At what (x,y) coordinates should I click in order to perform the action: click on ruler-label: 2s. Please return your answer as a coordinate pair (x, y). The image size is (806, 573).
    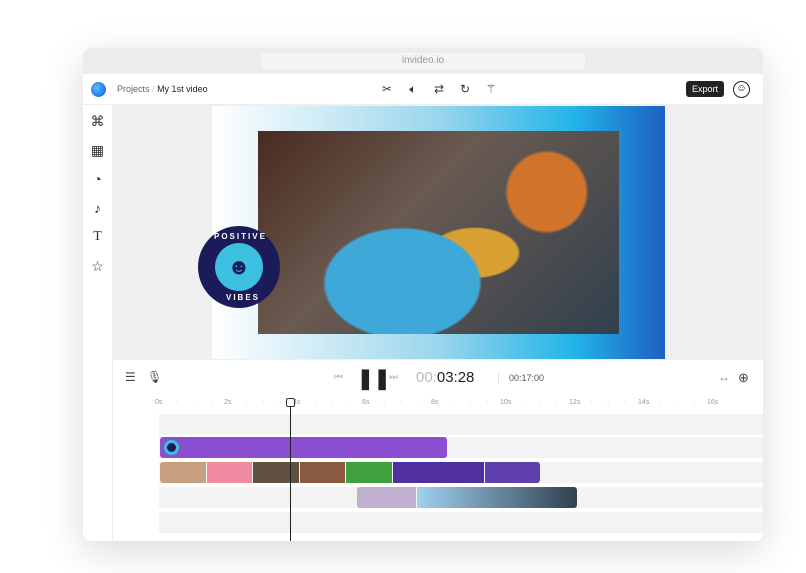
    Looking at the image, I should click on (228, 402).